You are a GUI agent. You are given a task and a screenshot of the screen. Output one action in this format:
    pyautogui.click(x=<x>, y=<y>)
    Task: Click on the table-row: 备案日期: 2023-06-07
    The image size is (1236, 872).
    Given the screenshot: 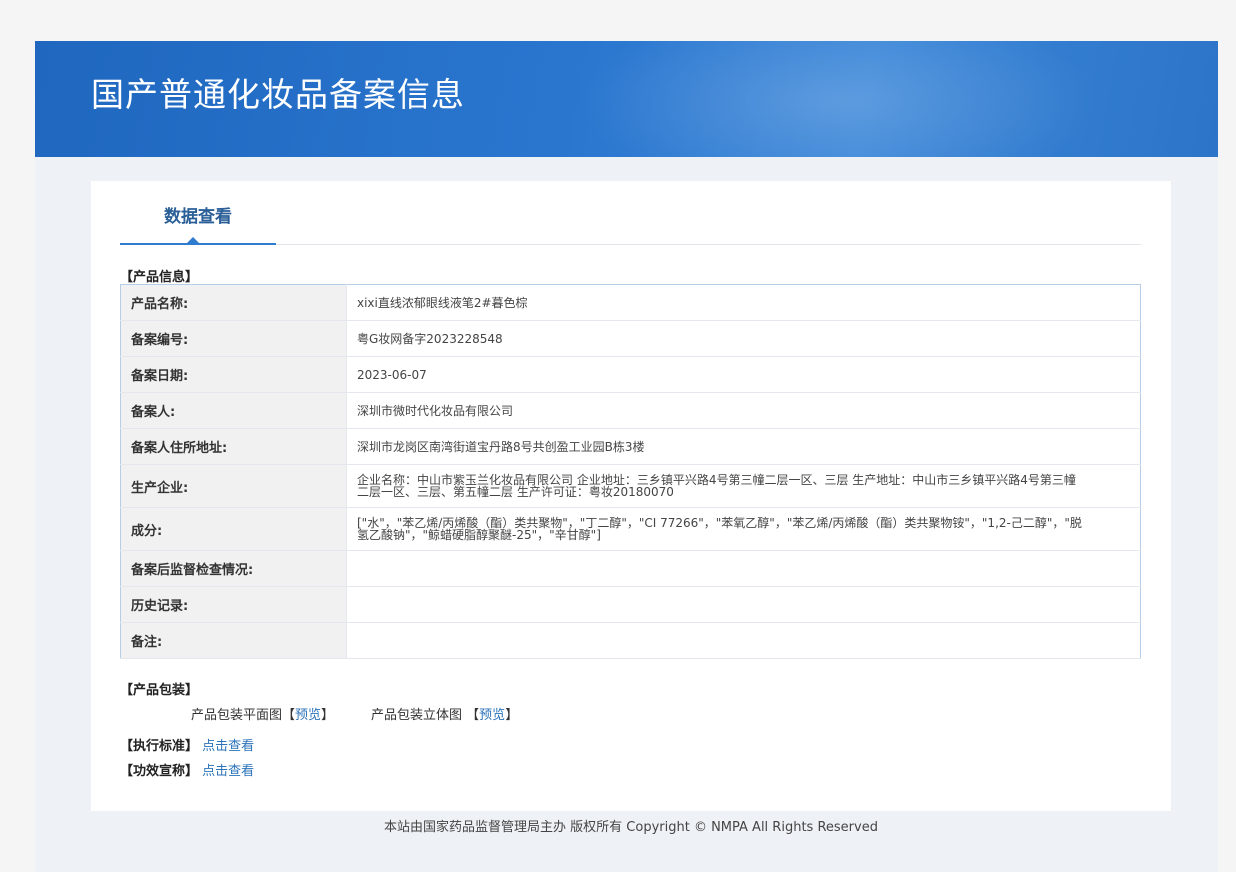 What is the action you would take?
    pyautogui.click(x=630, y=374)
    